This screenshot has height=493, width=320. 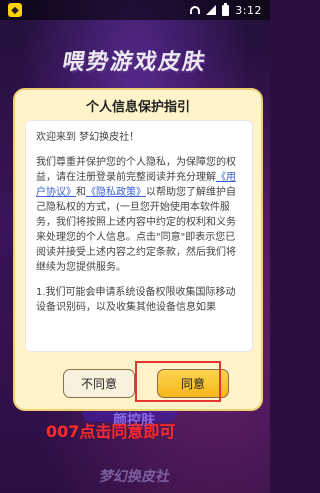 What do you see at coordinates (136, 170) in the screenshot?
I see `privacy-text-part1: 我们尊重并保护您的个人隐私，为保障您的权益，请在注册登录前完整阅读并充分理解` at bounding box center [136, 170].